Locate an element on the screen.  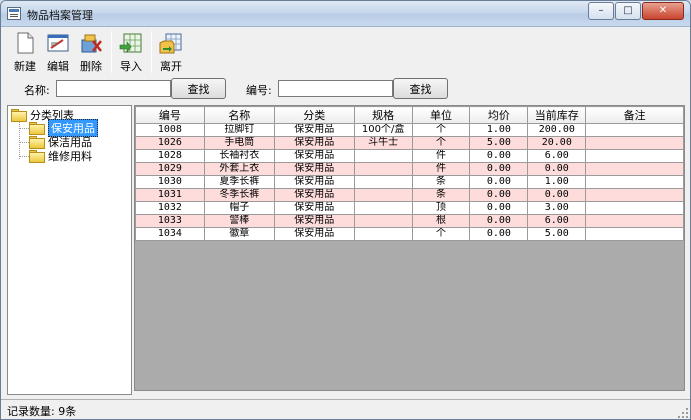
table-row: 1031 冬季长裤 保安用品条 0.00 0.00 is located at coordinates (409, 195).